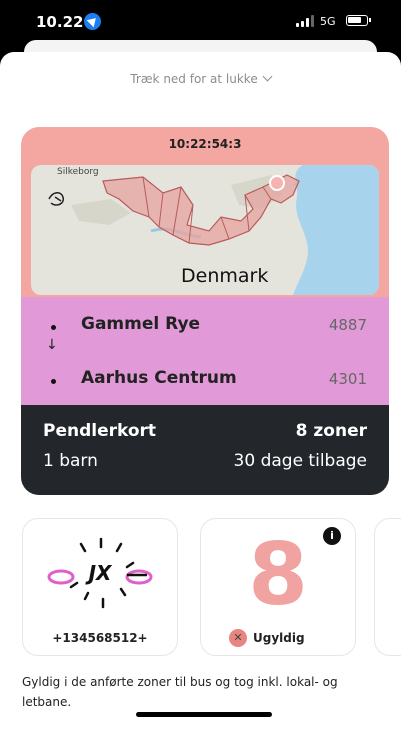  Describe the element at coordinates (279, 637) in the screenshot. I see `validity-status: Ugyldig` at that location.